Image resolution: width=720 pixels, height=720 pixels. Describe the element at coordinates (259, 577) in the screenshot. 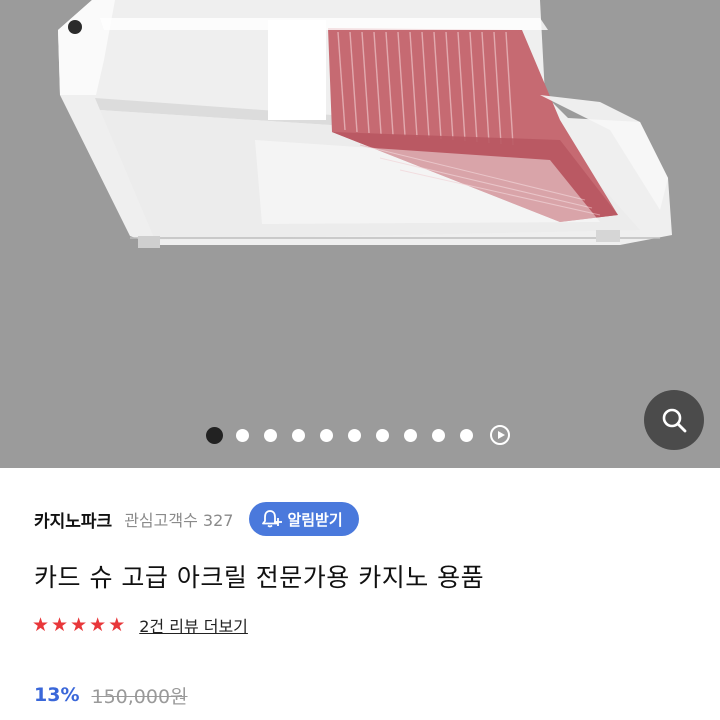

I see `product-title: 카드 슈 고급 아크릴 전문가용 카지노 용품` at that location.